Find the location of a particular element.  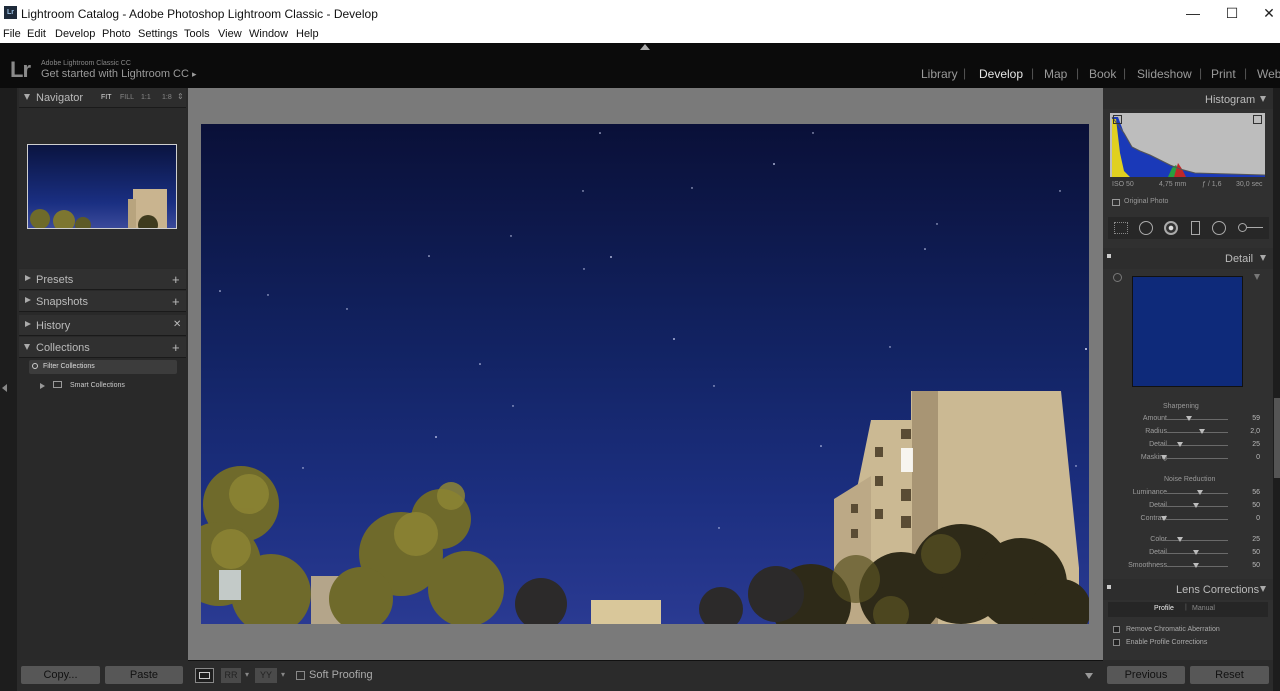

collections-header: Collections + is located at coordinates (102, 347).